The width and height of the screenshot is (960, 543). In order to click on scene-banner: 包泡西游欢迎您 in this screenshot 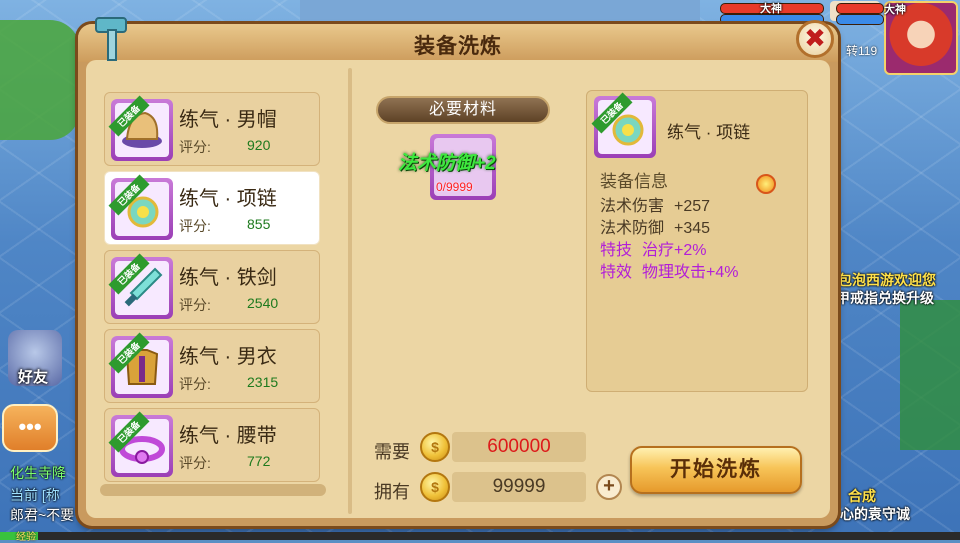, I will do `click(887, 280)`.